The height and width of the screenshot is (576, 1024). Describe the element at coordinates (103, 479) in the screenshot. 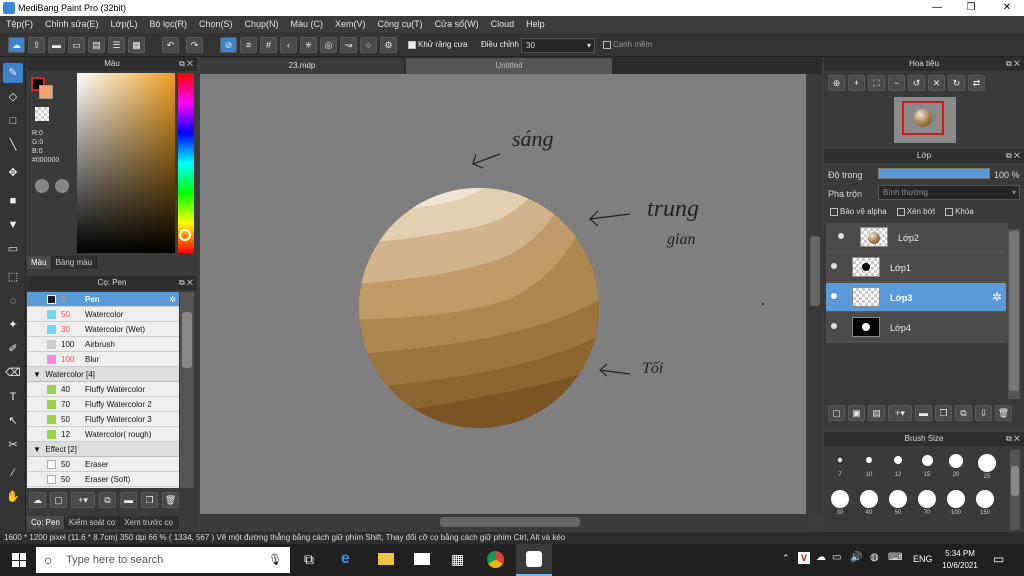

I see `brush-item: 50 Eraser (Soft)` at that location.